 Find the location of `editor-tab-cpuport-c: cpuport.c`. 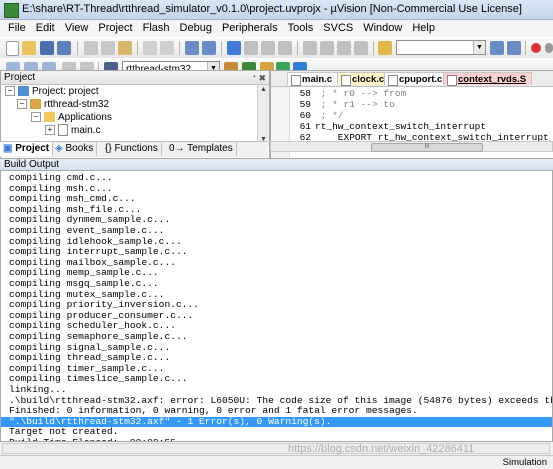

editor-tab-cpuport-c: cpuport.c is located at coordinates (416, 79).